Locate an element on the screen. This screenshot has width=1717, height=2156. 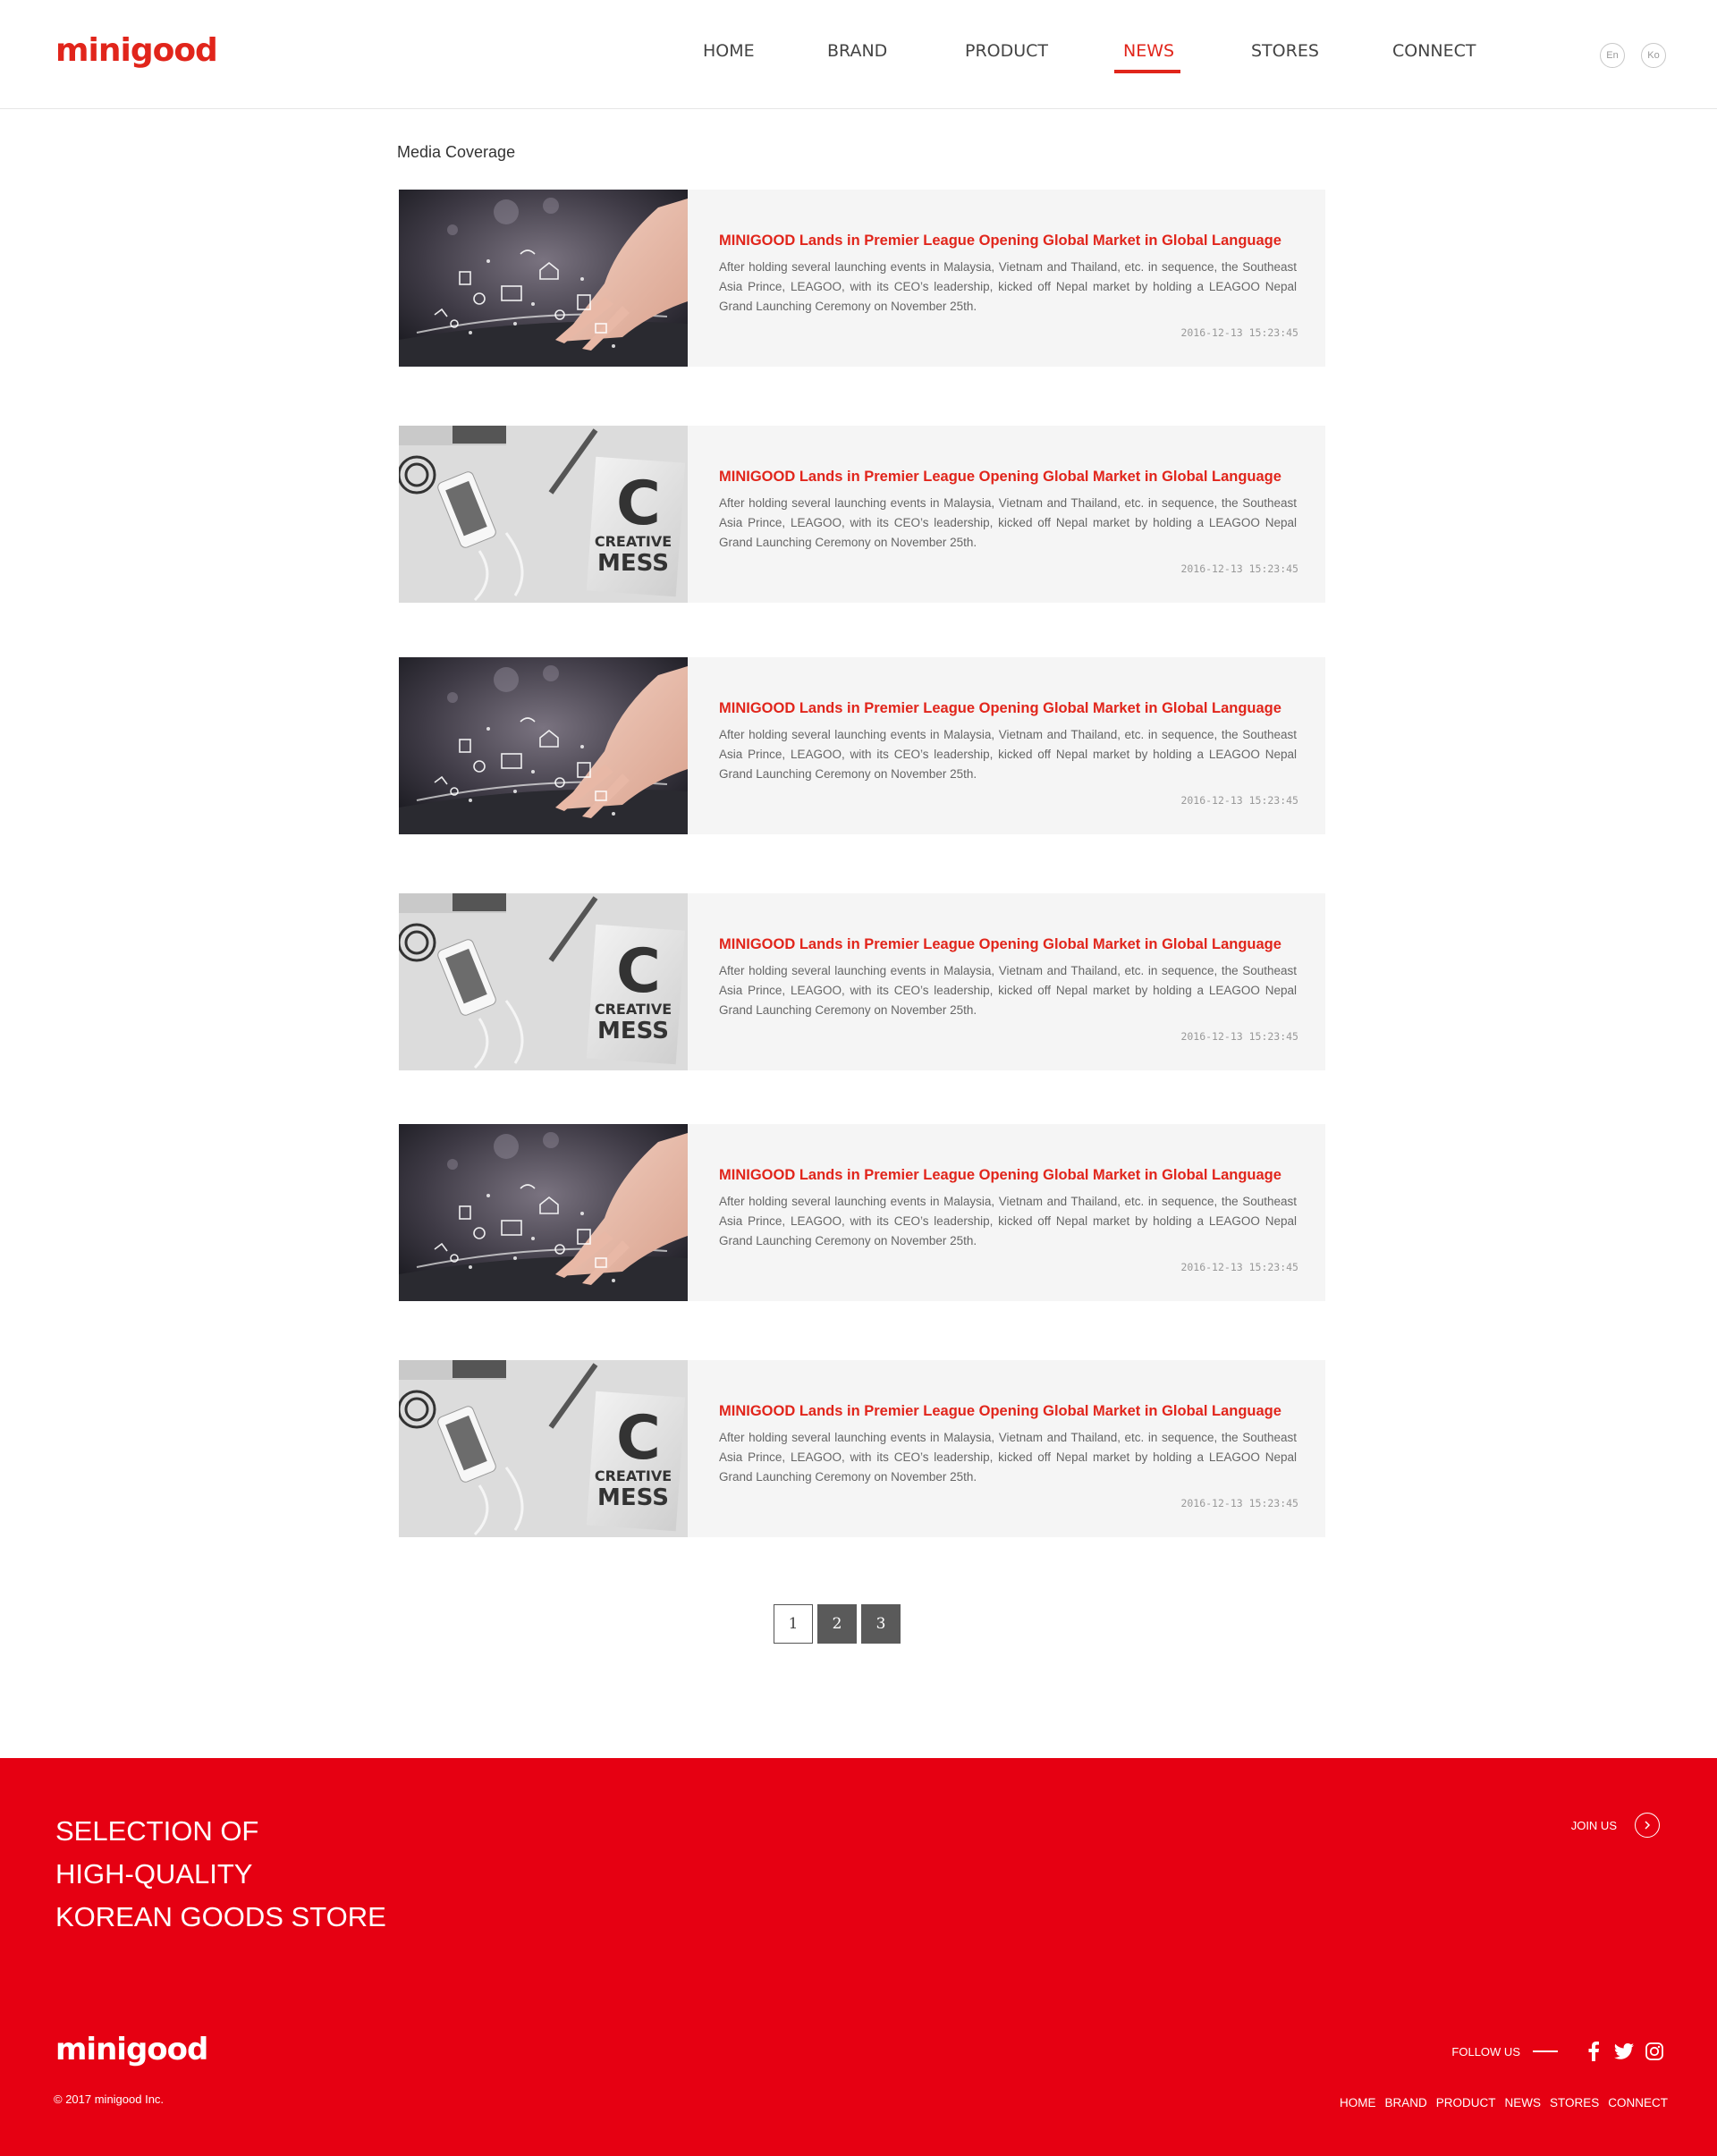
tagline-line-2: HIGH-QUALITY is located at coordinates (154, 1874).